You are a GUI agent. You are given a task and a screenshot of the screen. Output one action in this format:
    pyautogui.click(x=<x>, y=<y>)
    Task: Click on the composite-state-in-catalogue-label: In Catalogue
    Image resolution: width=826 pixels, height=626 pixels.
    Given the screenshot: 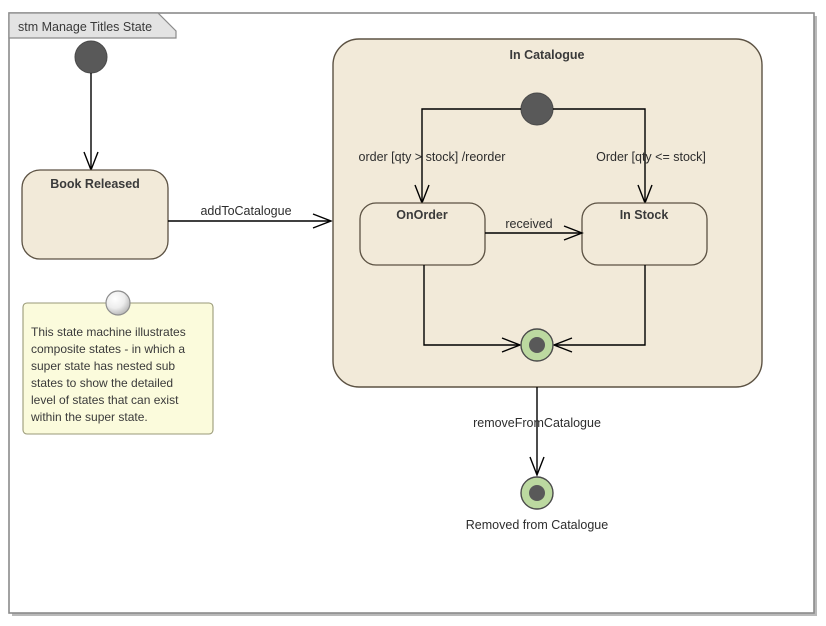 What is the action you would take?
    pyautogui.click(x=546, y=55)
    